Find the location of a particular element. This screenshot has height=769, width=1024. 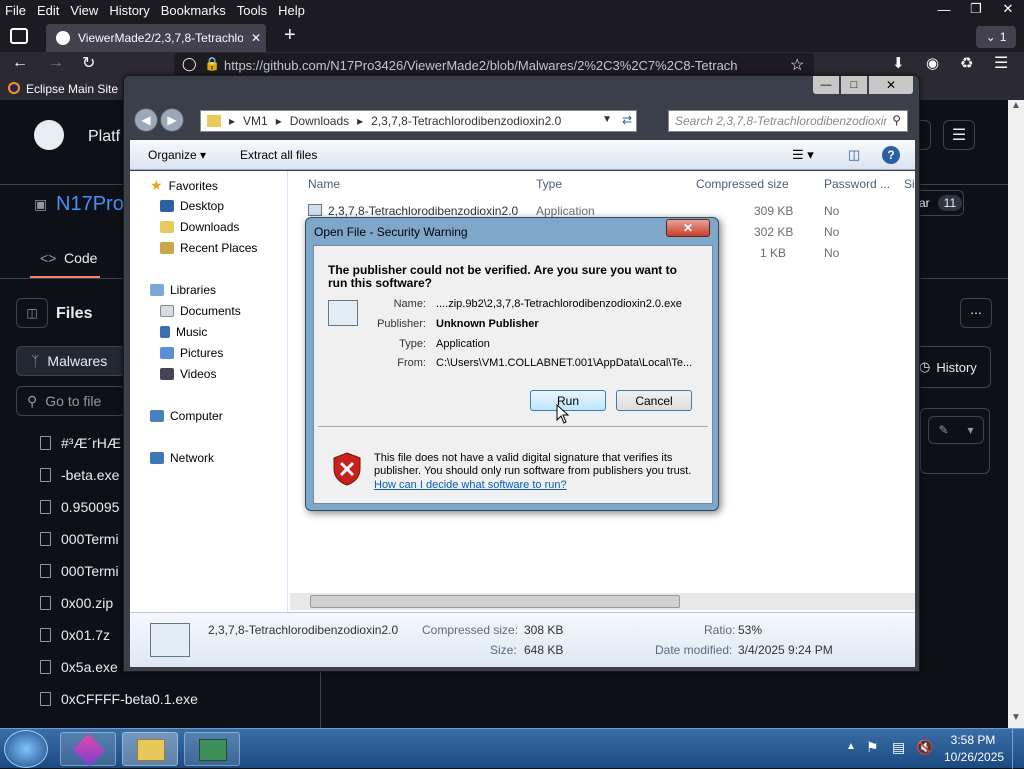

nav-network: Network is located at coordinates (192, 458).